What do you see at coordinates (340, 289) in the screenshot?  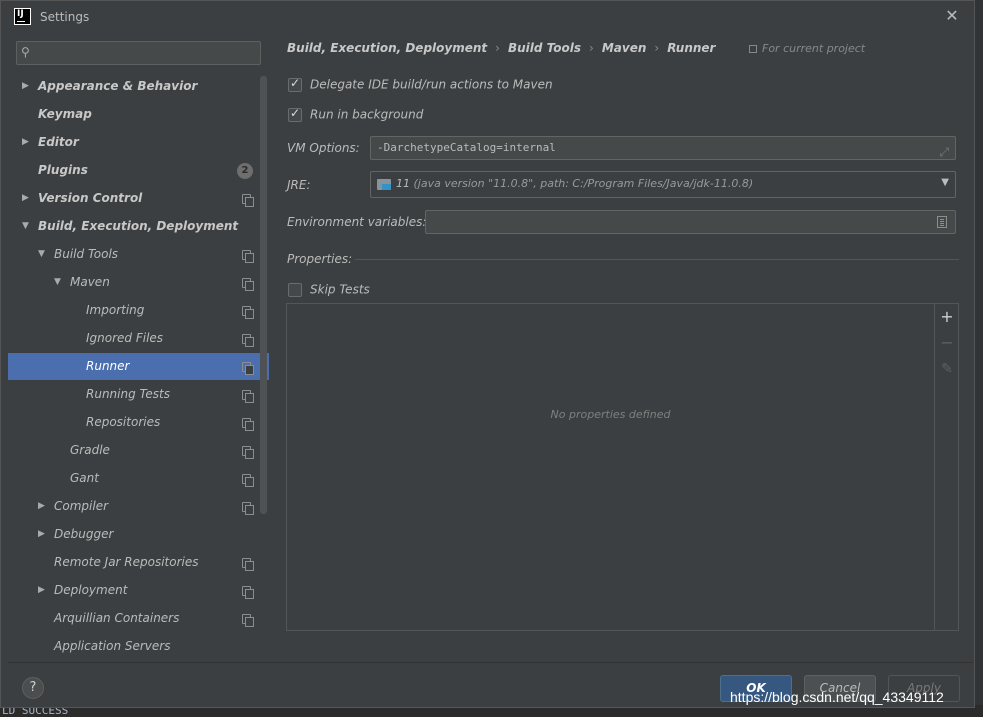 I see `skip-tests-label: Skip Tests` at bounding box center [340, 289].